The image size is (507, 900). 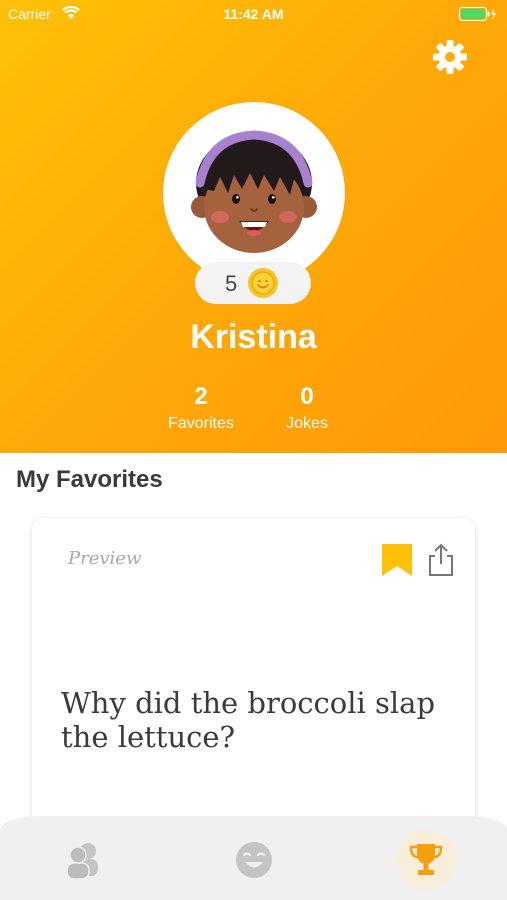 I want to click on tab-jokes, so click(x=254, y=860).